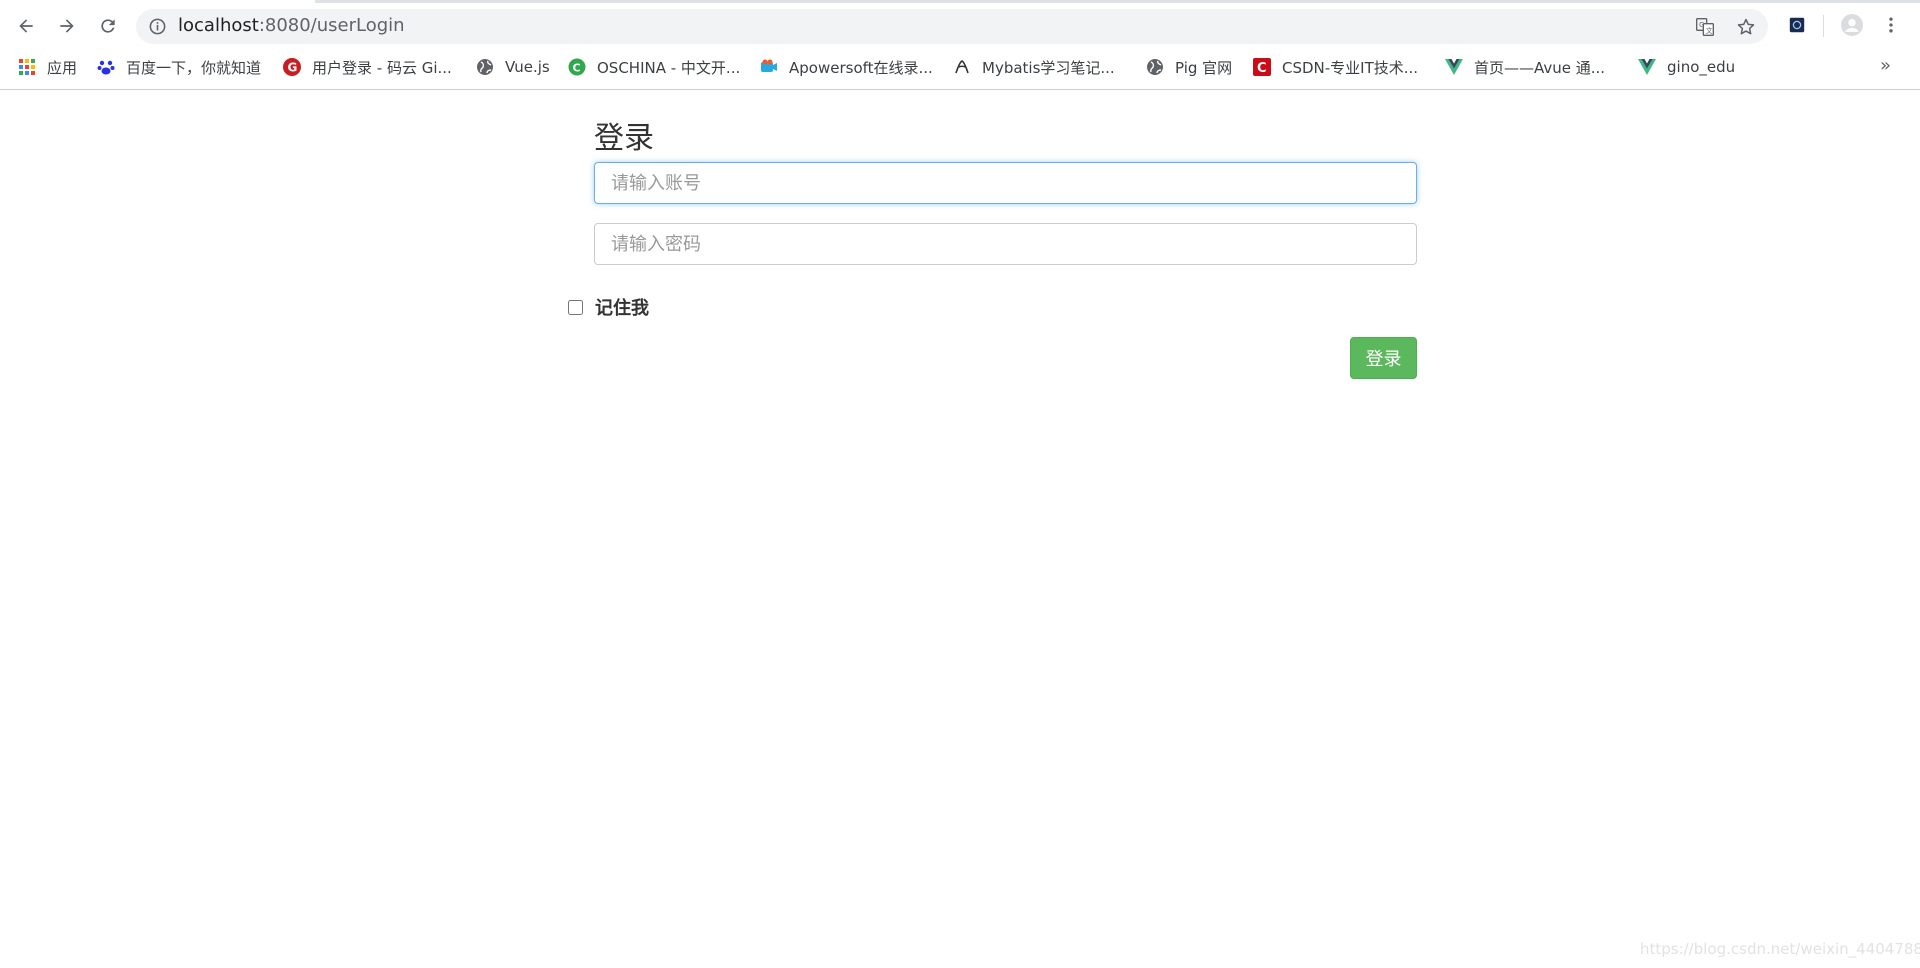  I want to click on forward-arrow-icon, so click(67, 26).